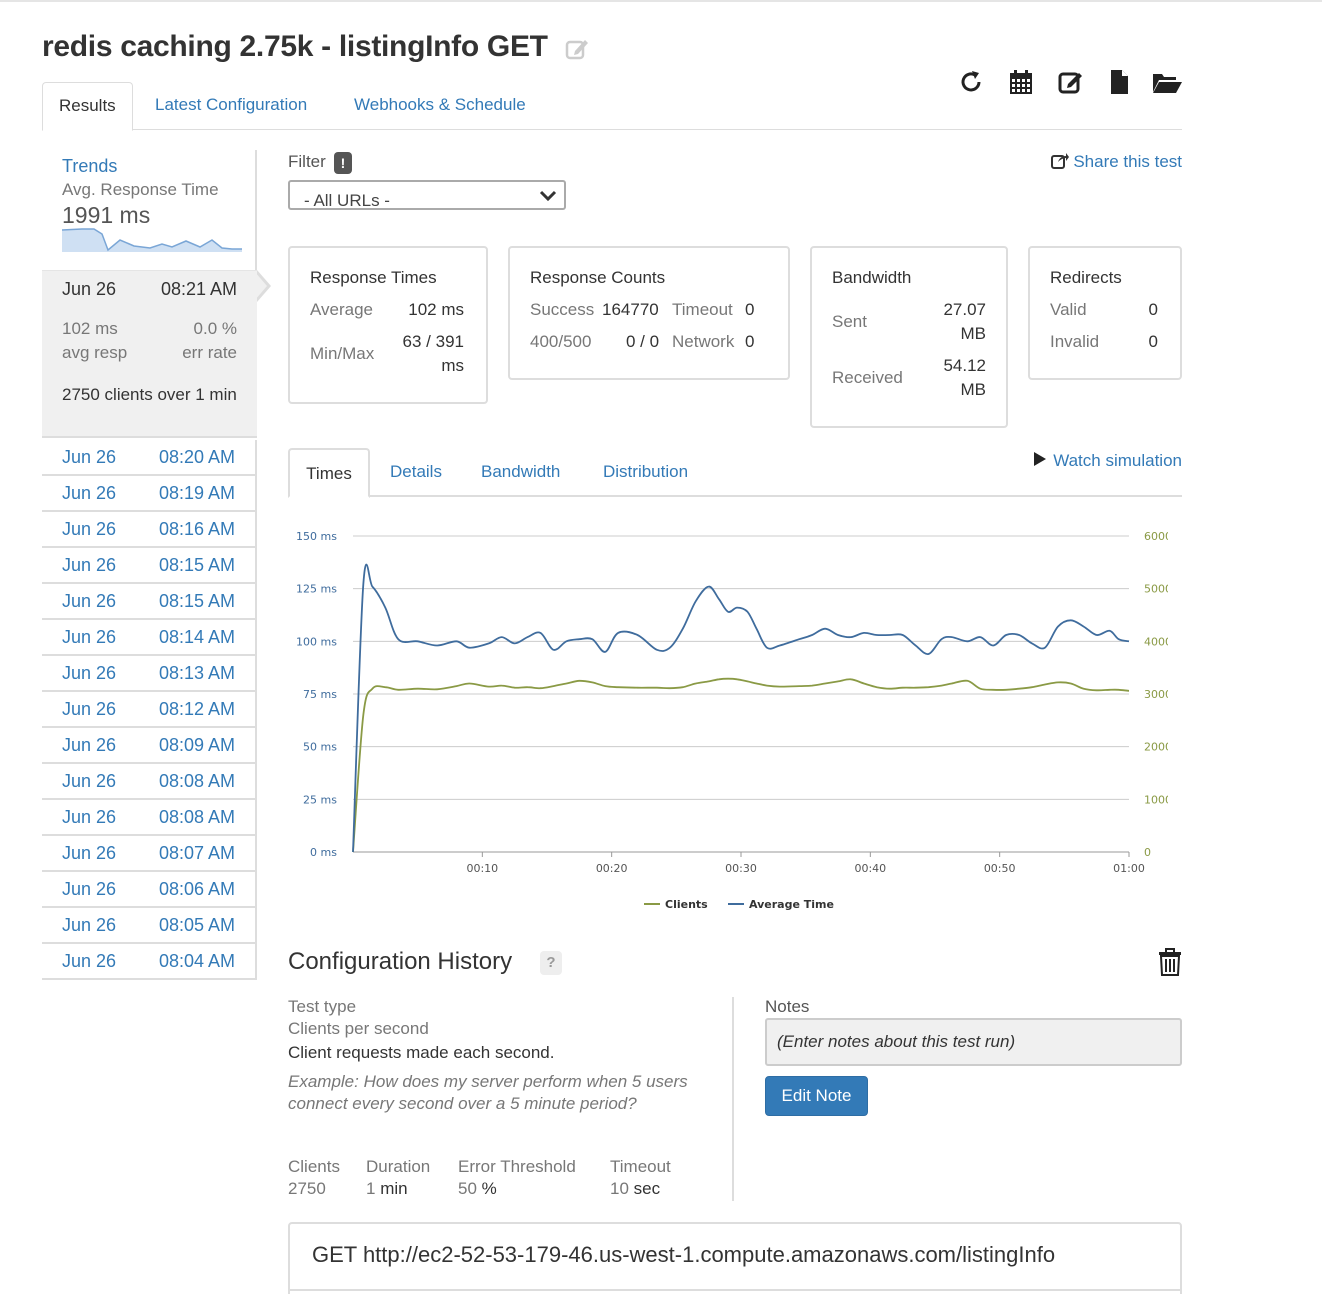 This screenshot has height=1294, width=1322. Describe the element at coordinates (149, 458) in the screenshot. I see `run-list-item: Jun 26 08:20 AM` at that location.